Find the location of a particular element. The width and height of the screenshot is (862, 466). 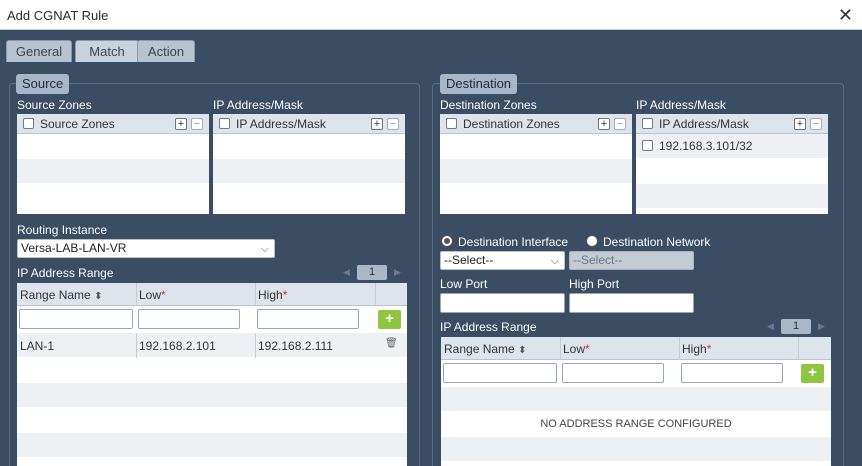

range-name-cell: LAN-1 is located at coordinates (37, 346).